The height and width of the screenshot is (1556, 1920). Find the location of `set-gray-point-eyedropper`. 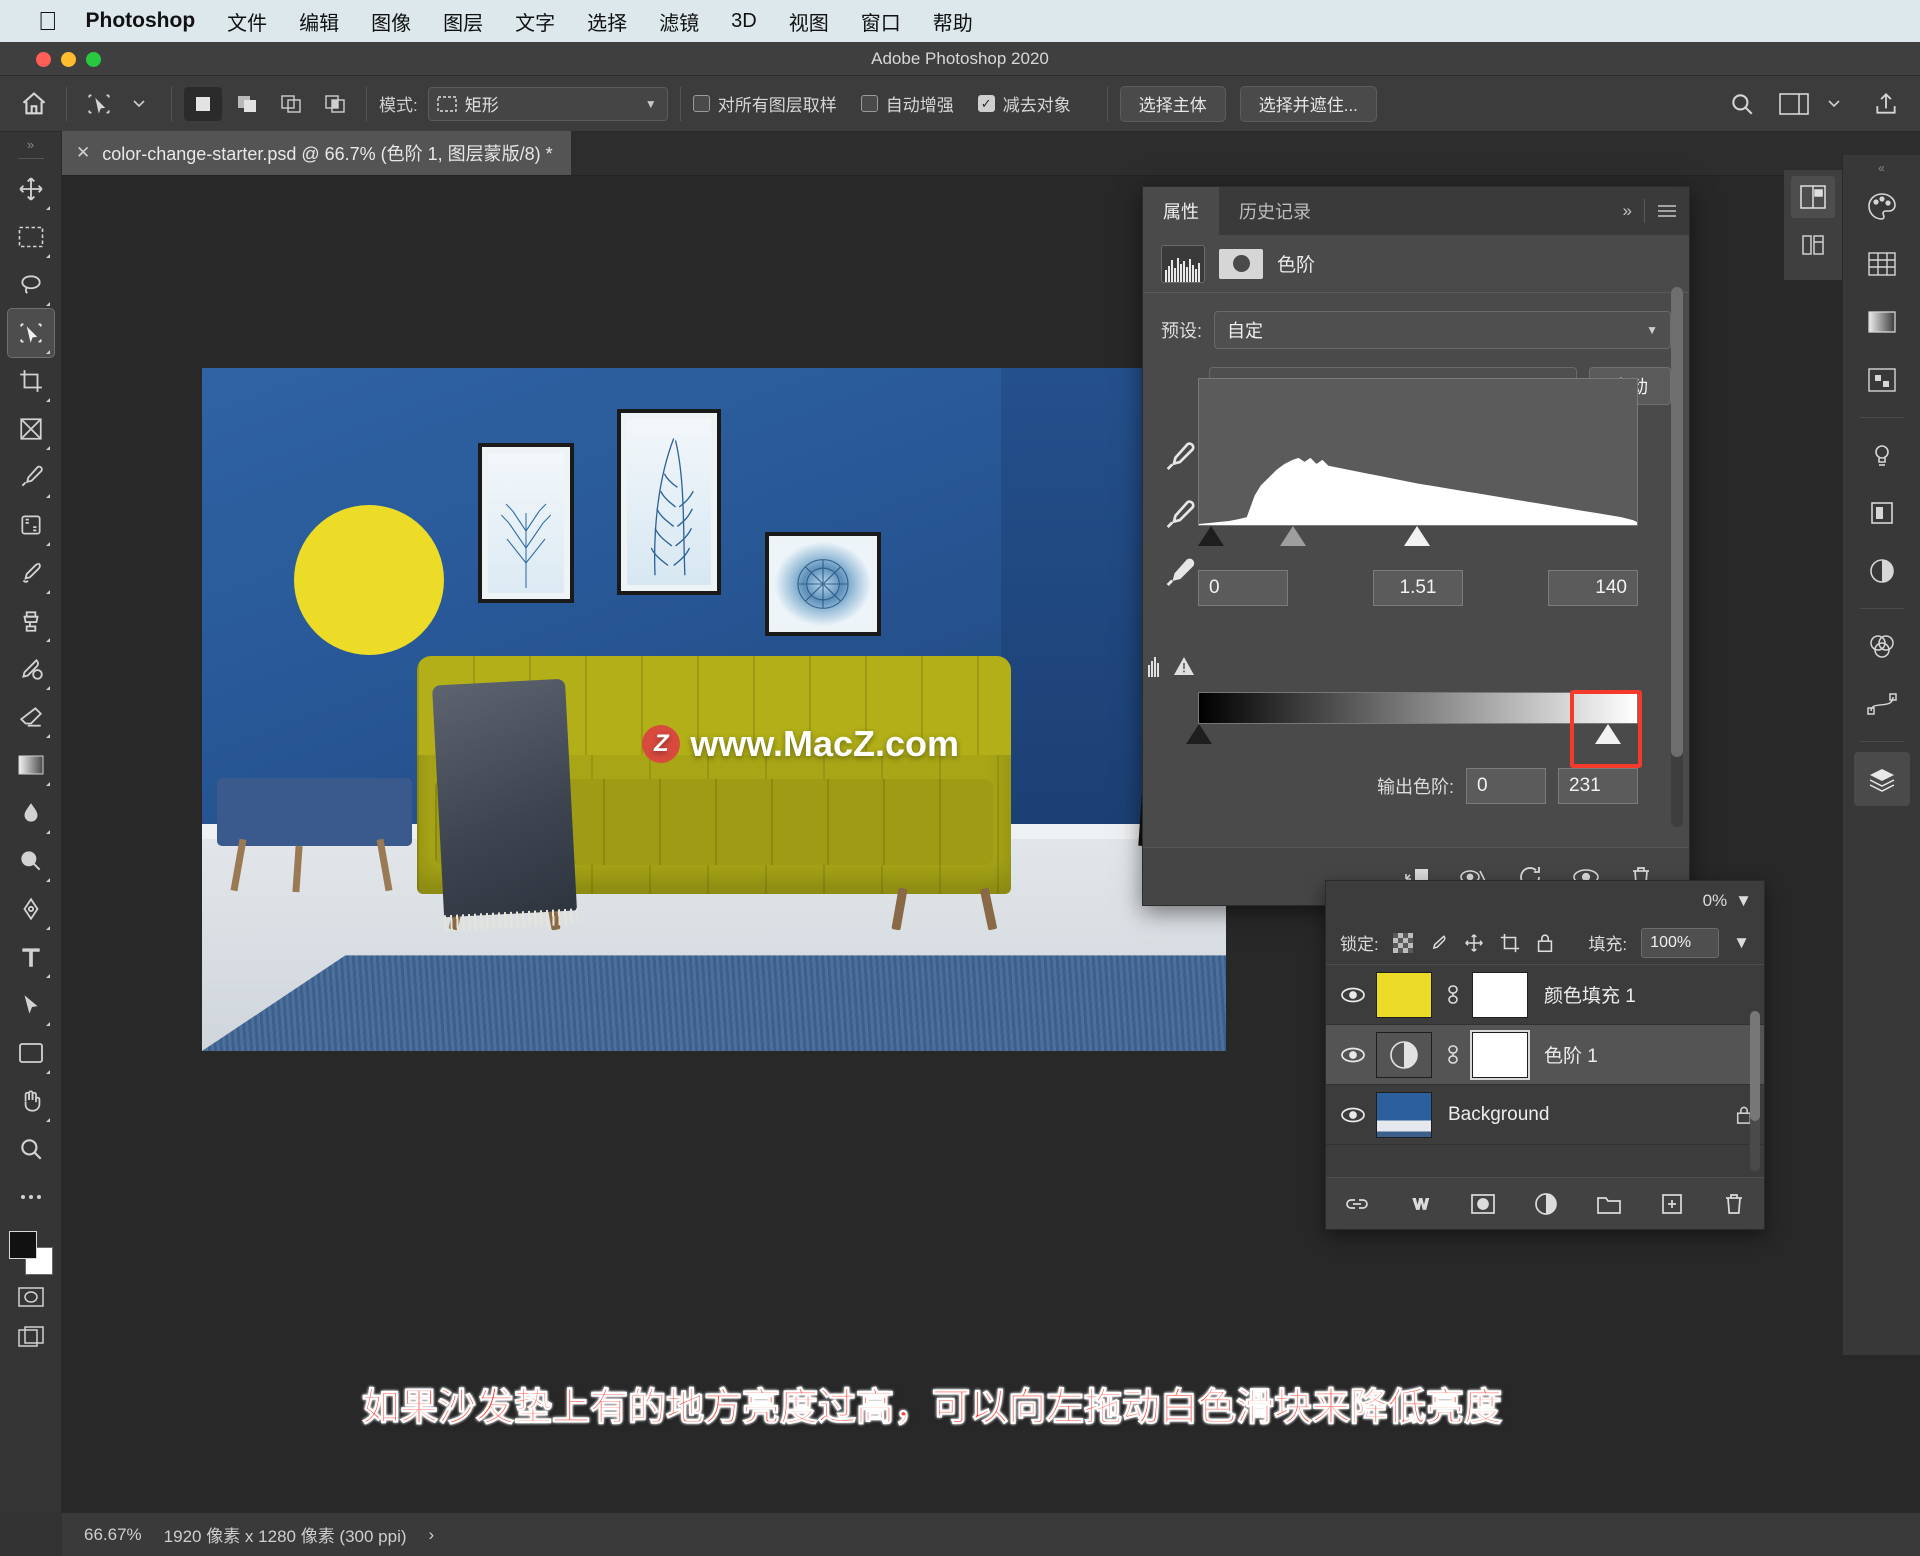

set-gray-point-eyedropper is located at coordinates (1179, 515).